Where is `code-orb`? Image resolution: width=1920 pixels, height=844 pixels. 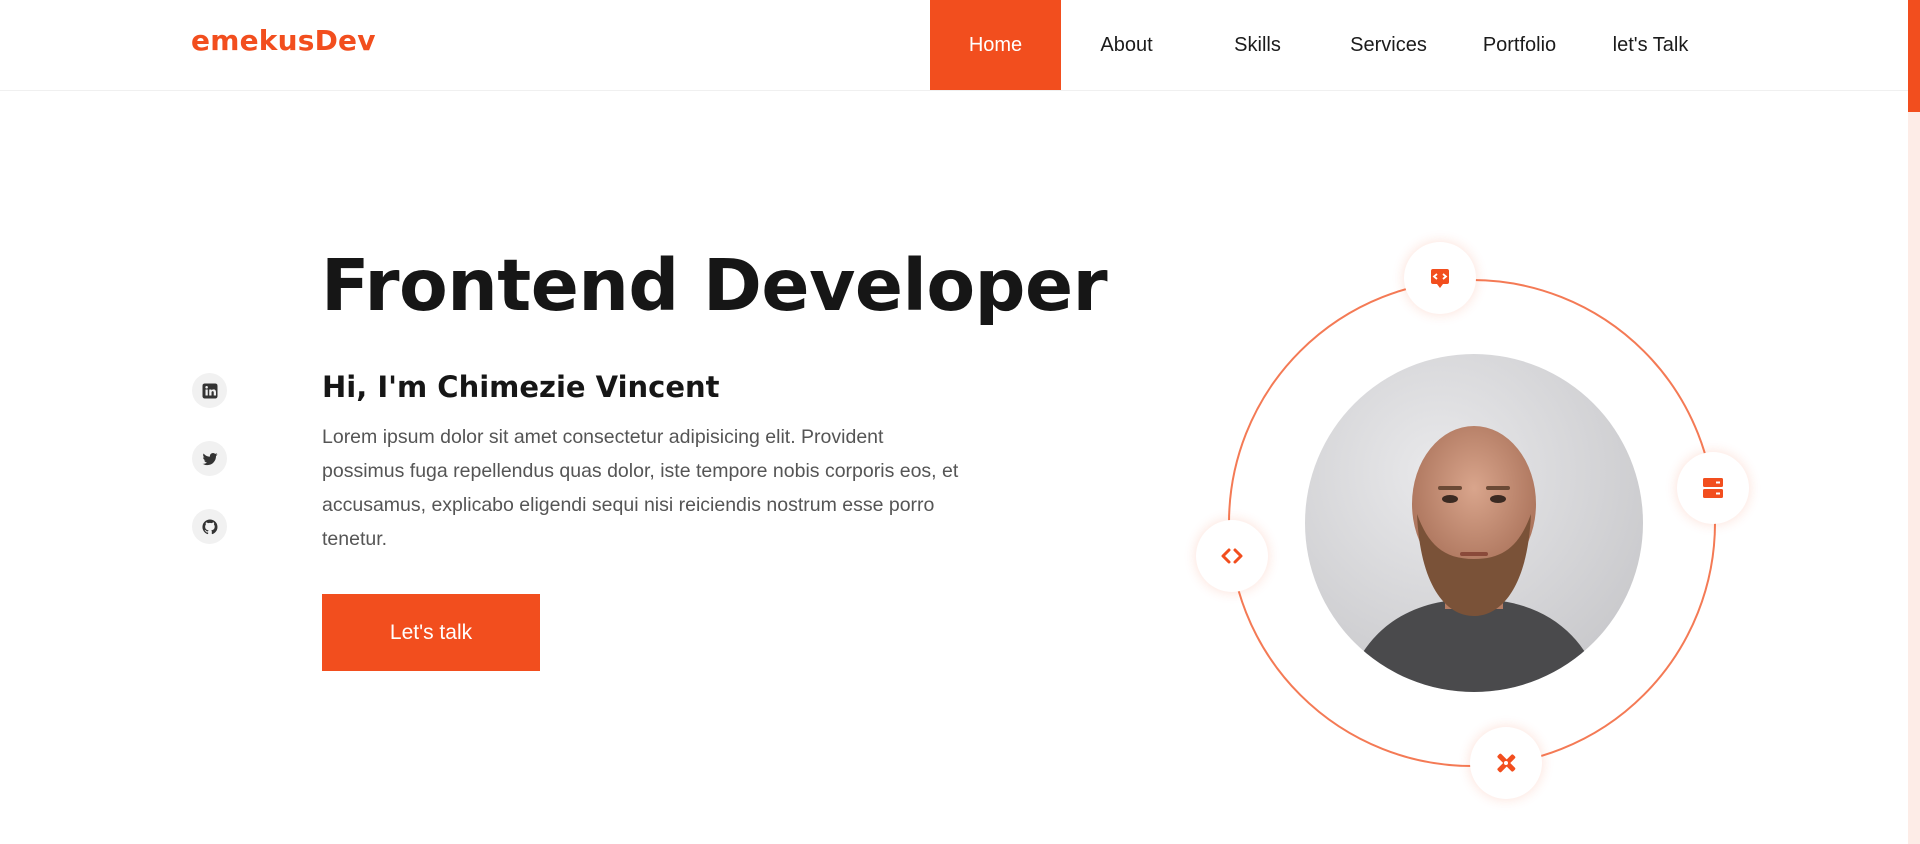 code-orb is located at coordinates (1232, 556).